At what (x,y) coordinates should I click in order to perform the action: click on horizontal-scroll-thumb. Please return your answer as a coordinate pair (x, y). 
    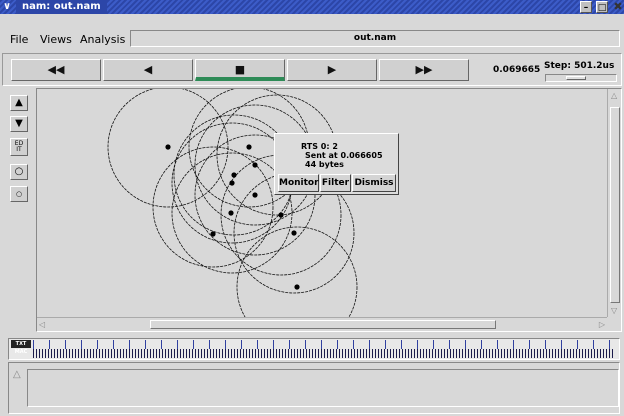
    Looking at the image, I should click on (323, 324).